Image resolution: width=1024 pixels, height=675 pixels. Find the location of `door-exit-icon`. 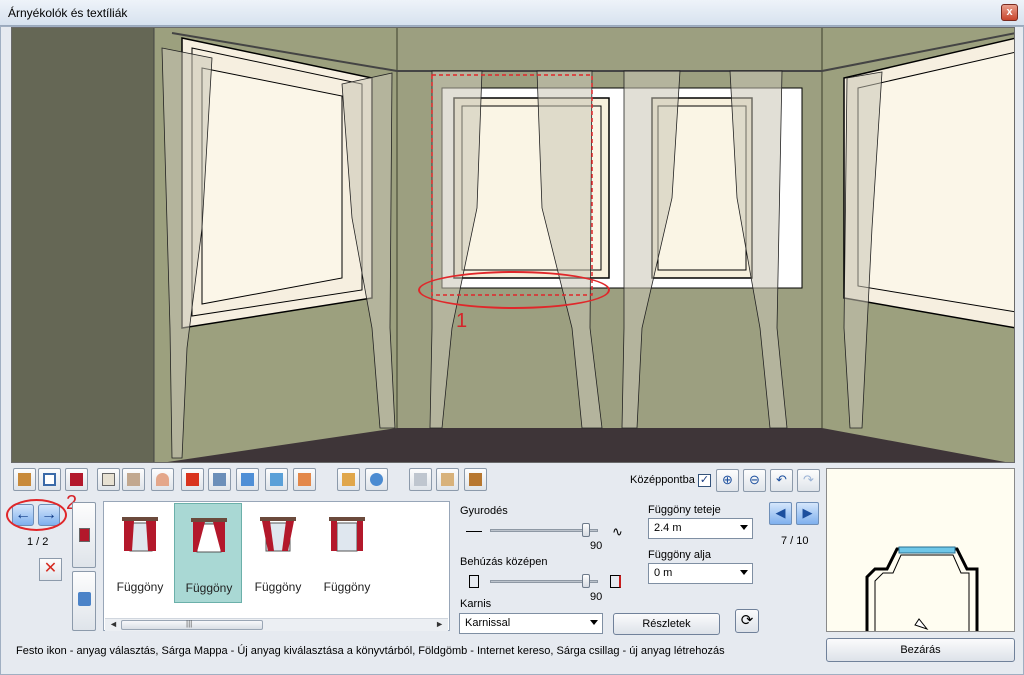

door-exit-icon is located at coordinates (475, 479).